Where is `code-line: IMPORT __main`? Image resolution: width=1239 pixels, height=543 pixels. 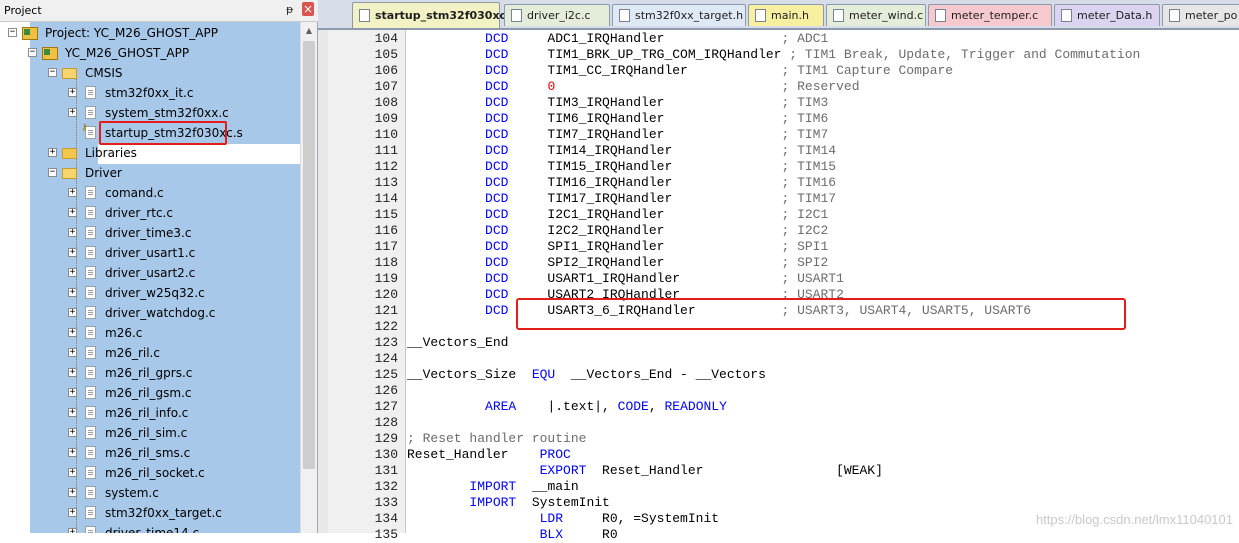
code-line: IMPORT __main is located at coordinates (492, 487).